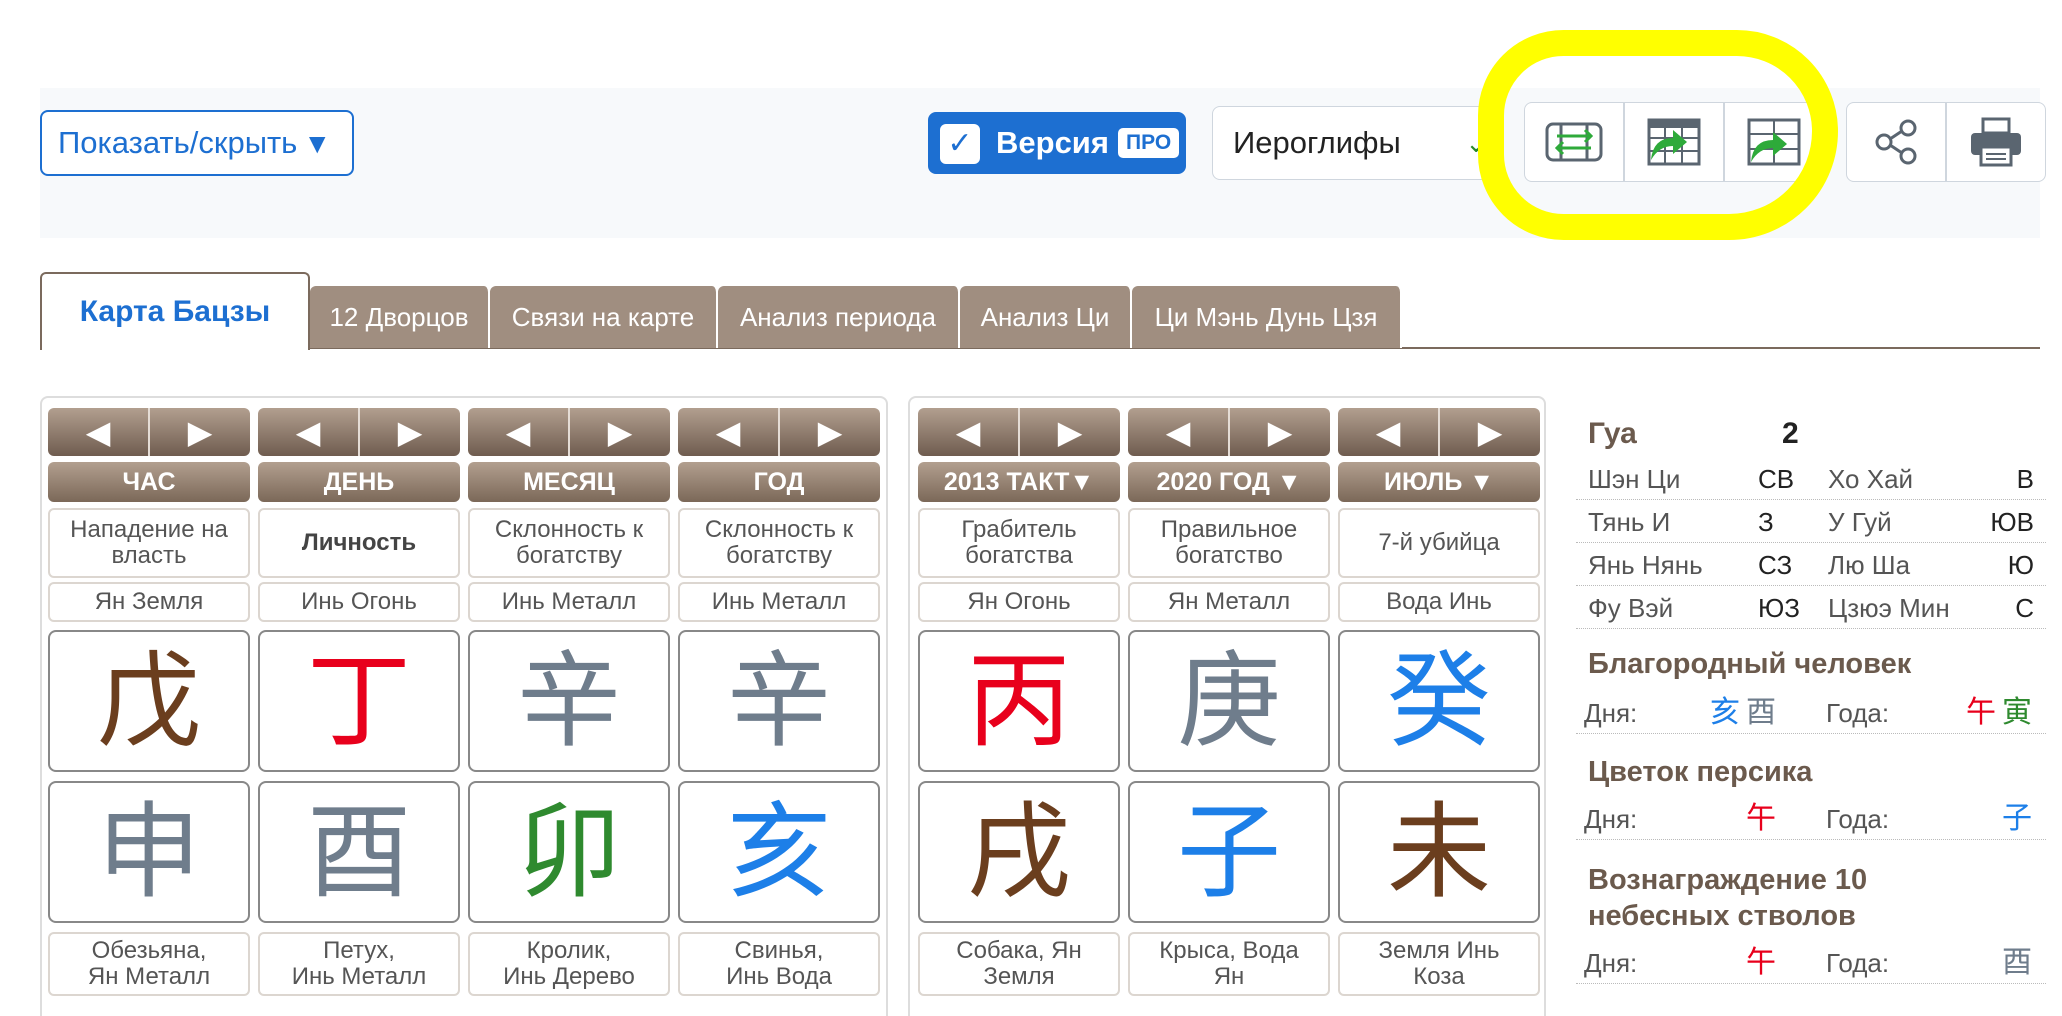  Describe the element at coordinates (1019, 482) in the screenshot. I see `period-header: 2013 ТАКТ▼` at that location.